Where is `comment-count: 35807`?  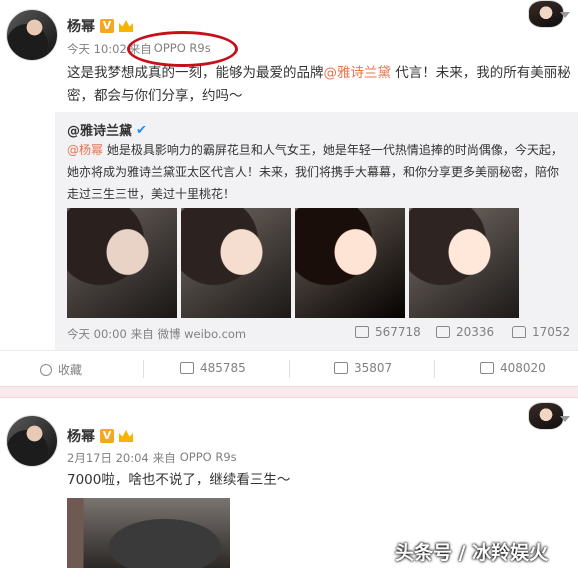 comment-count: 35807 is located at coordinates (373, 368).